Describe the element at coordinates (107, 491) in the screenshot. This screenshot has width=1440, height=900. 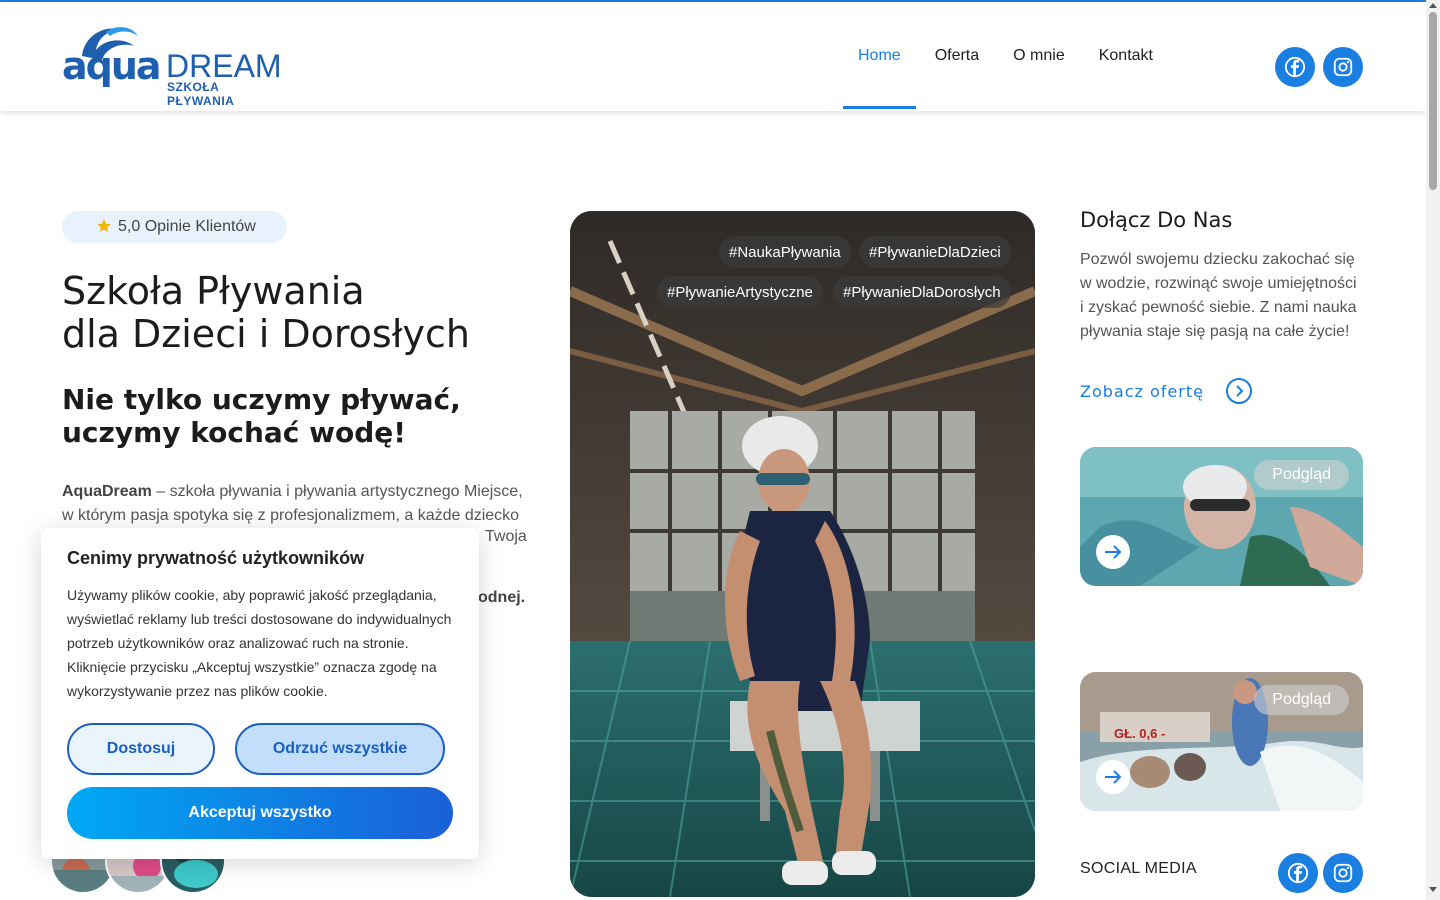
I see `intro-brand: AquaDream` at that location.